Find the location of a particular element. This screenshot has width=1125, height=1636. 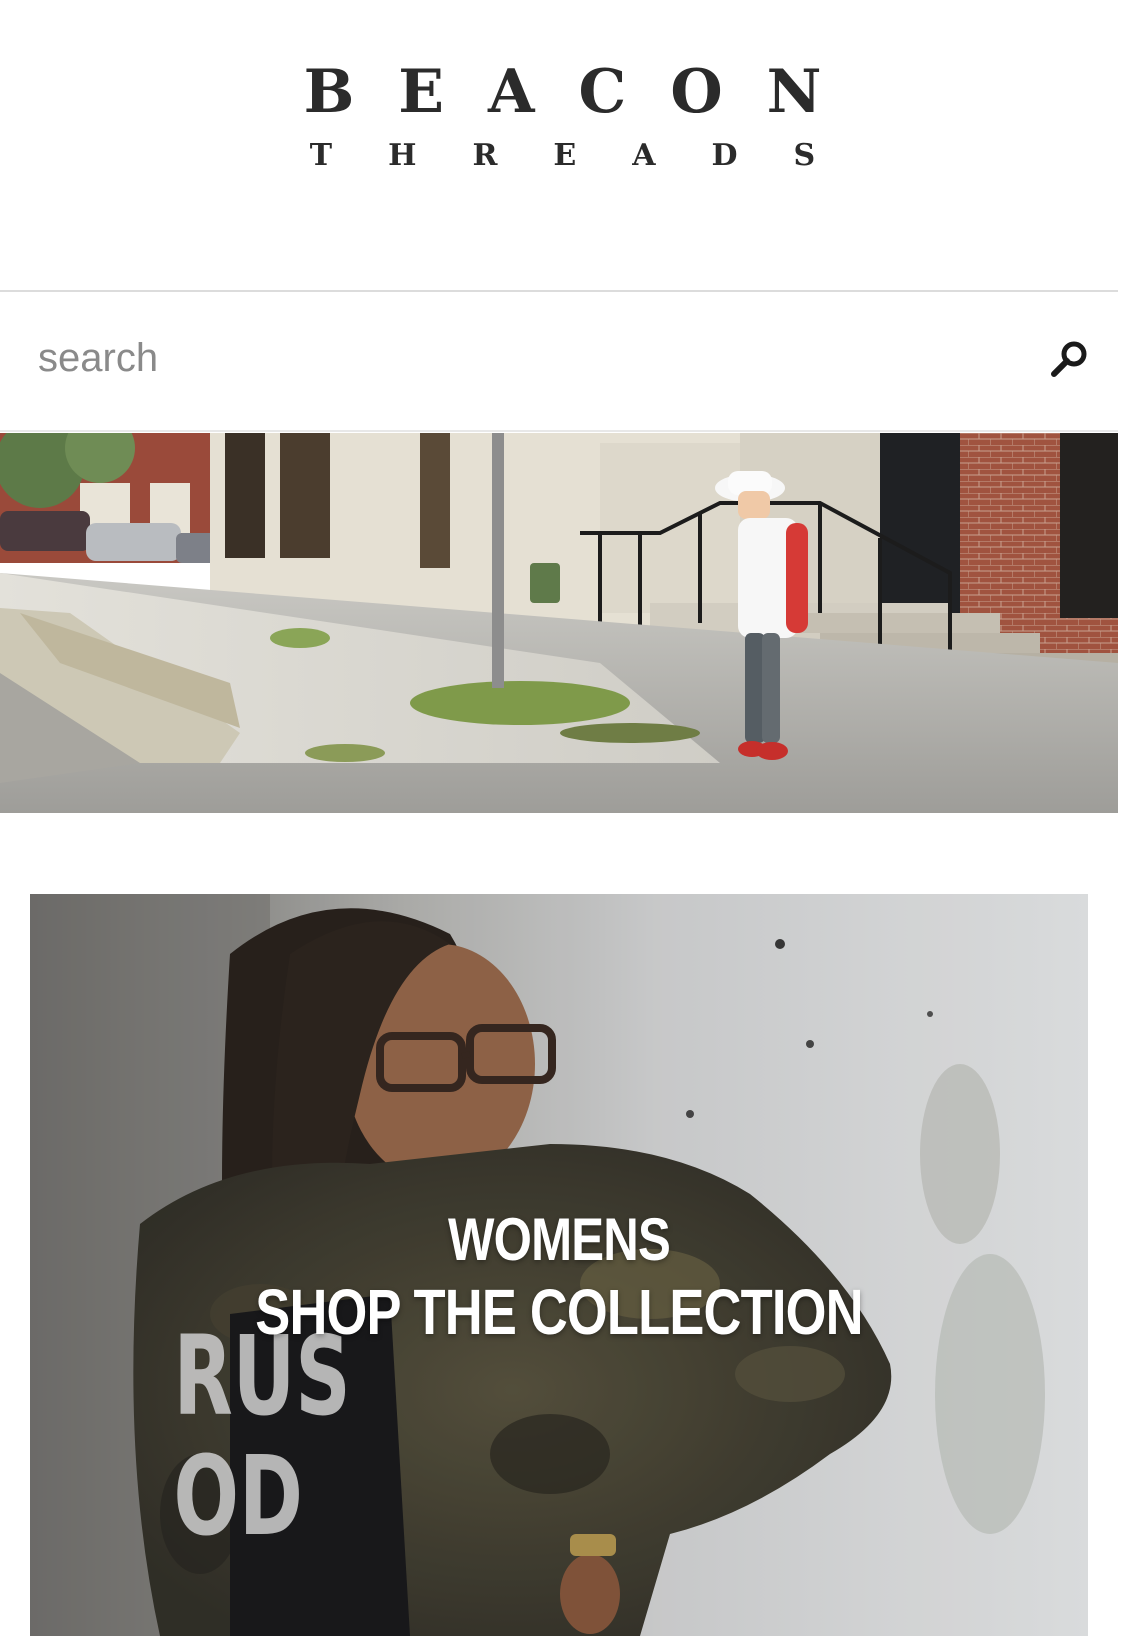

search-bar is located at coordinates (559, 362).